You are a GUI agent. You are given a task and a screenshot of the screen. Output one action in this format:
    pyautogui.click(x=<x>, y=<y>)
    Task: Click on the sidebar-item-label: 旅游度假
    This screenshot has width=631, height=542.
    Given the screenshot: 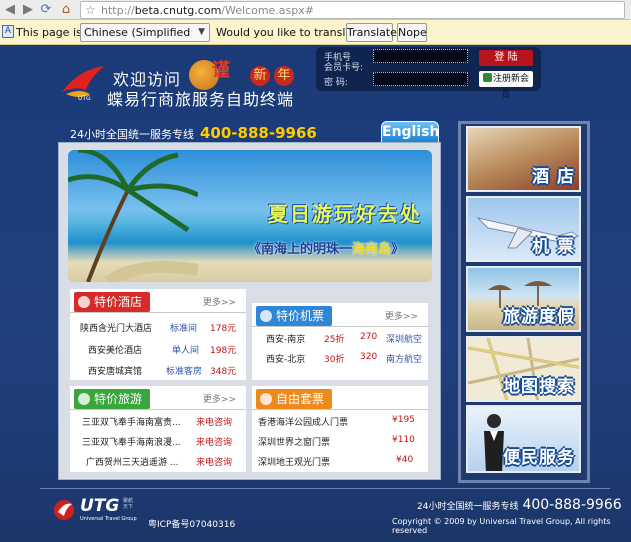 What is the action you would take?
    pyautogui.click(x=539, y=317)
    